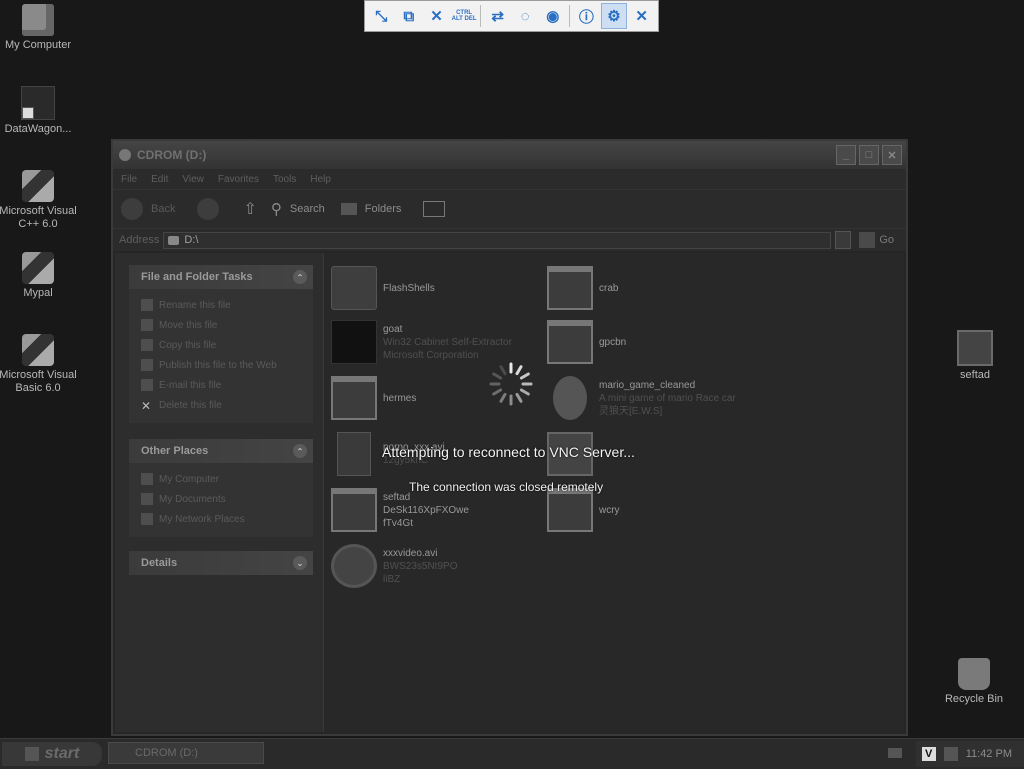  I want to click on place-label: My Network Places, so click(202, 519).